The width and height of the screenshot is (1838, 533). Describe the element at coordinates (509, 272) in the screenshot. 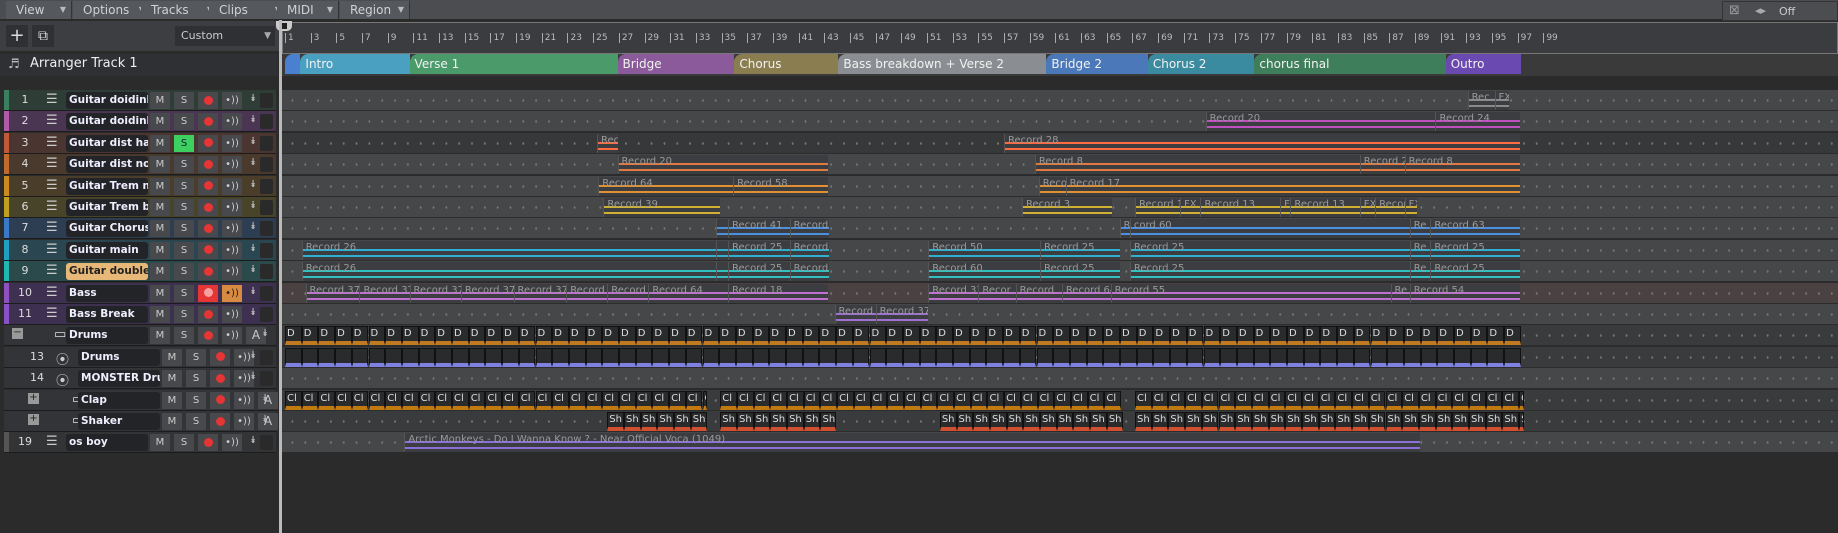

I see `audio-clip: Record 26` at that location.